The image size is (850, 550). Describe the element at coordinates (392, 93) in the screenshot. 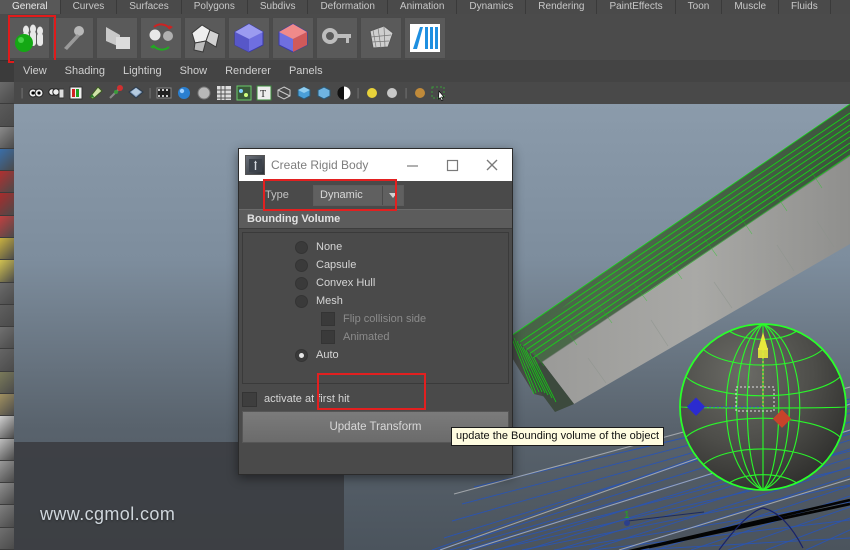

I see `grid-display-icon` at that location.